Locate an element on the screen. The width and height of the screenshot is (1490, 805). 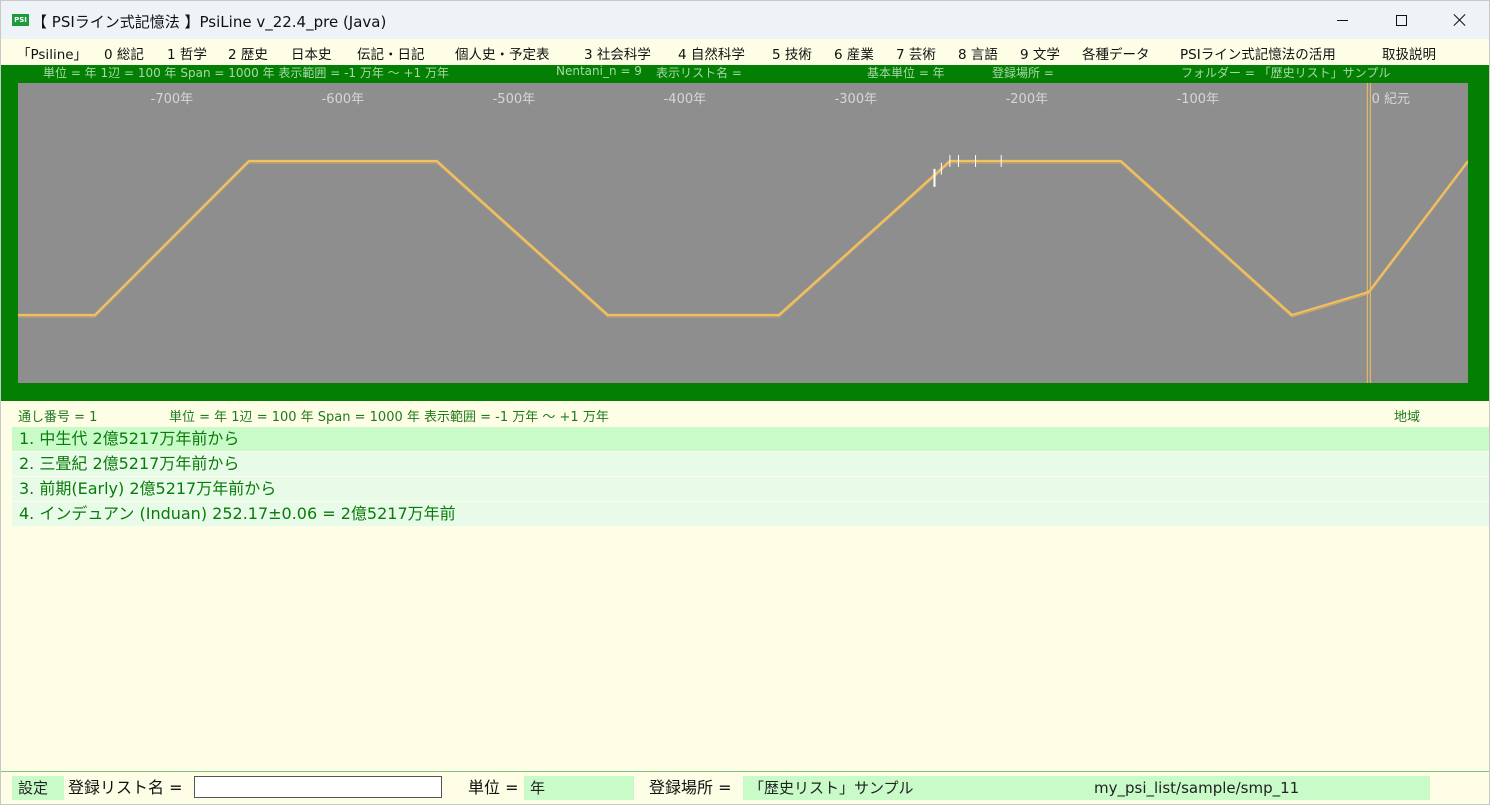
x-tick-label: -400年 is located at coordinates (685, 99).